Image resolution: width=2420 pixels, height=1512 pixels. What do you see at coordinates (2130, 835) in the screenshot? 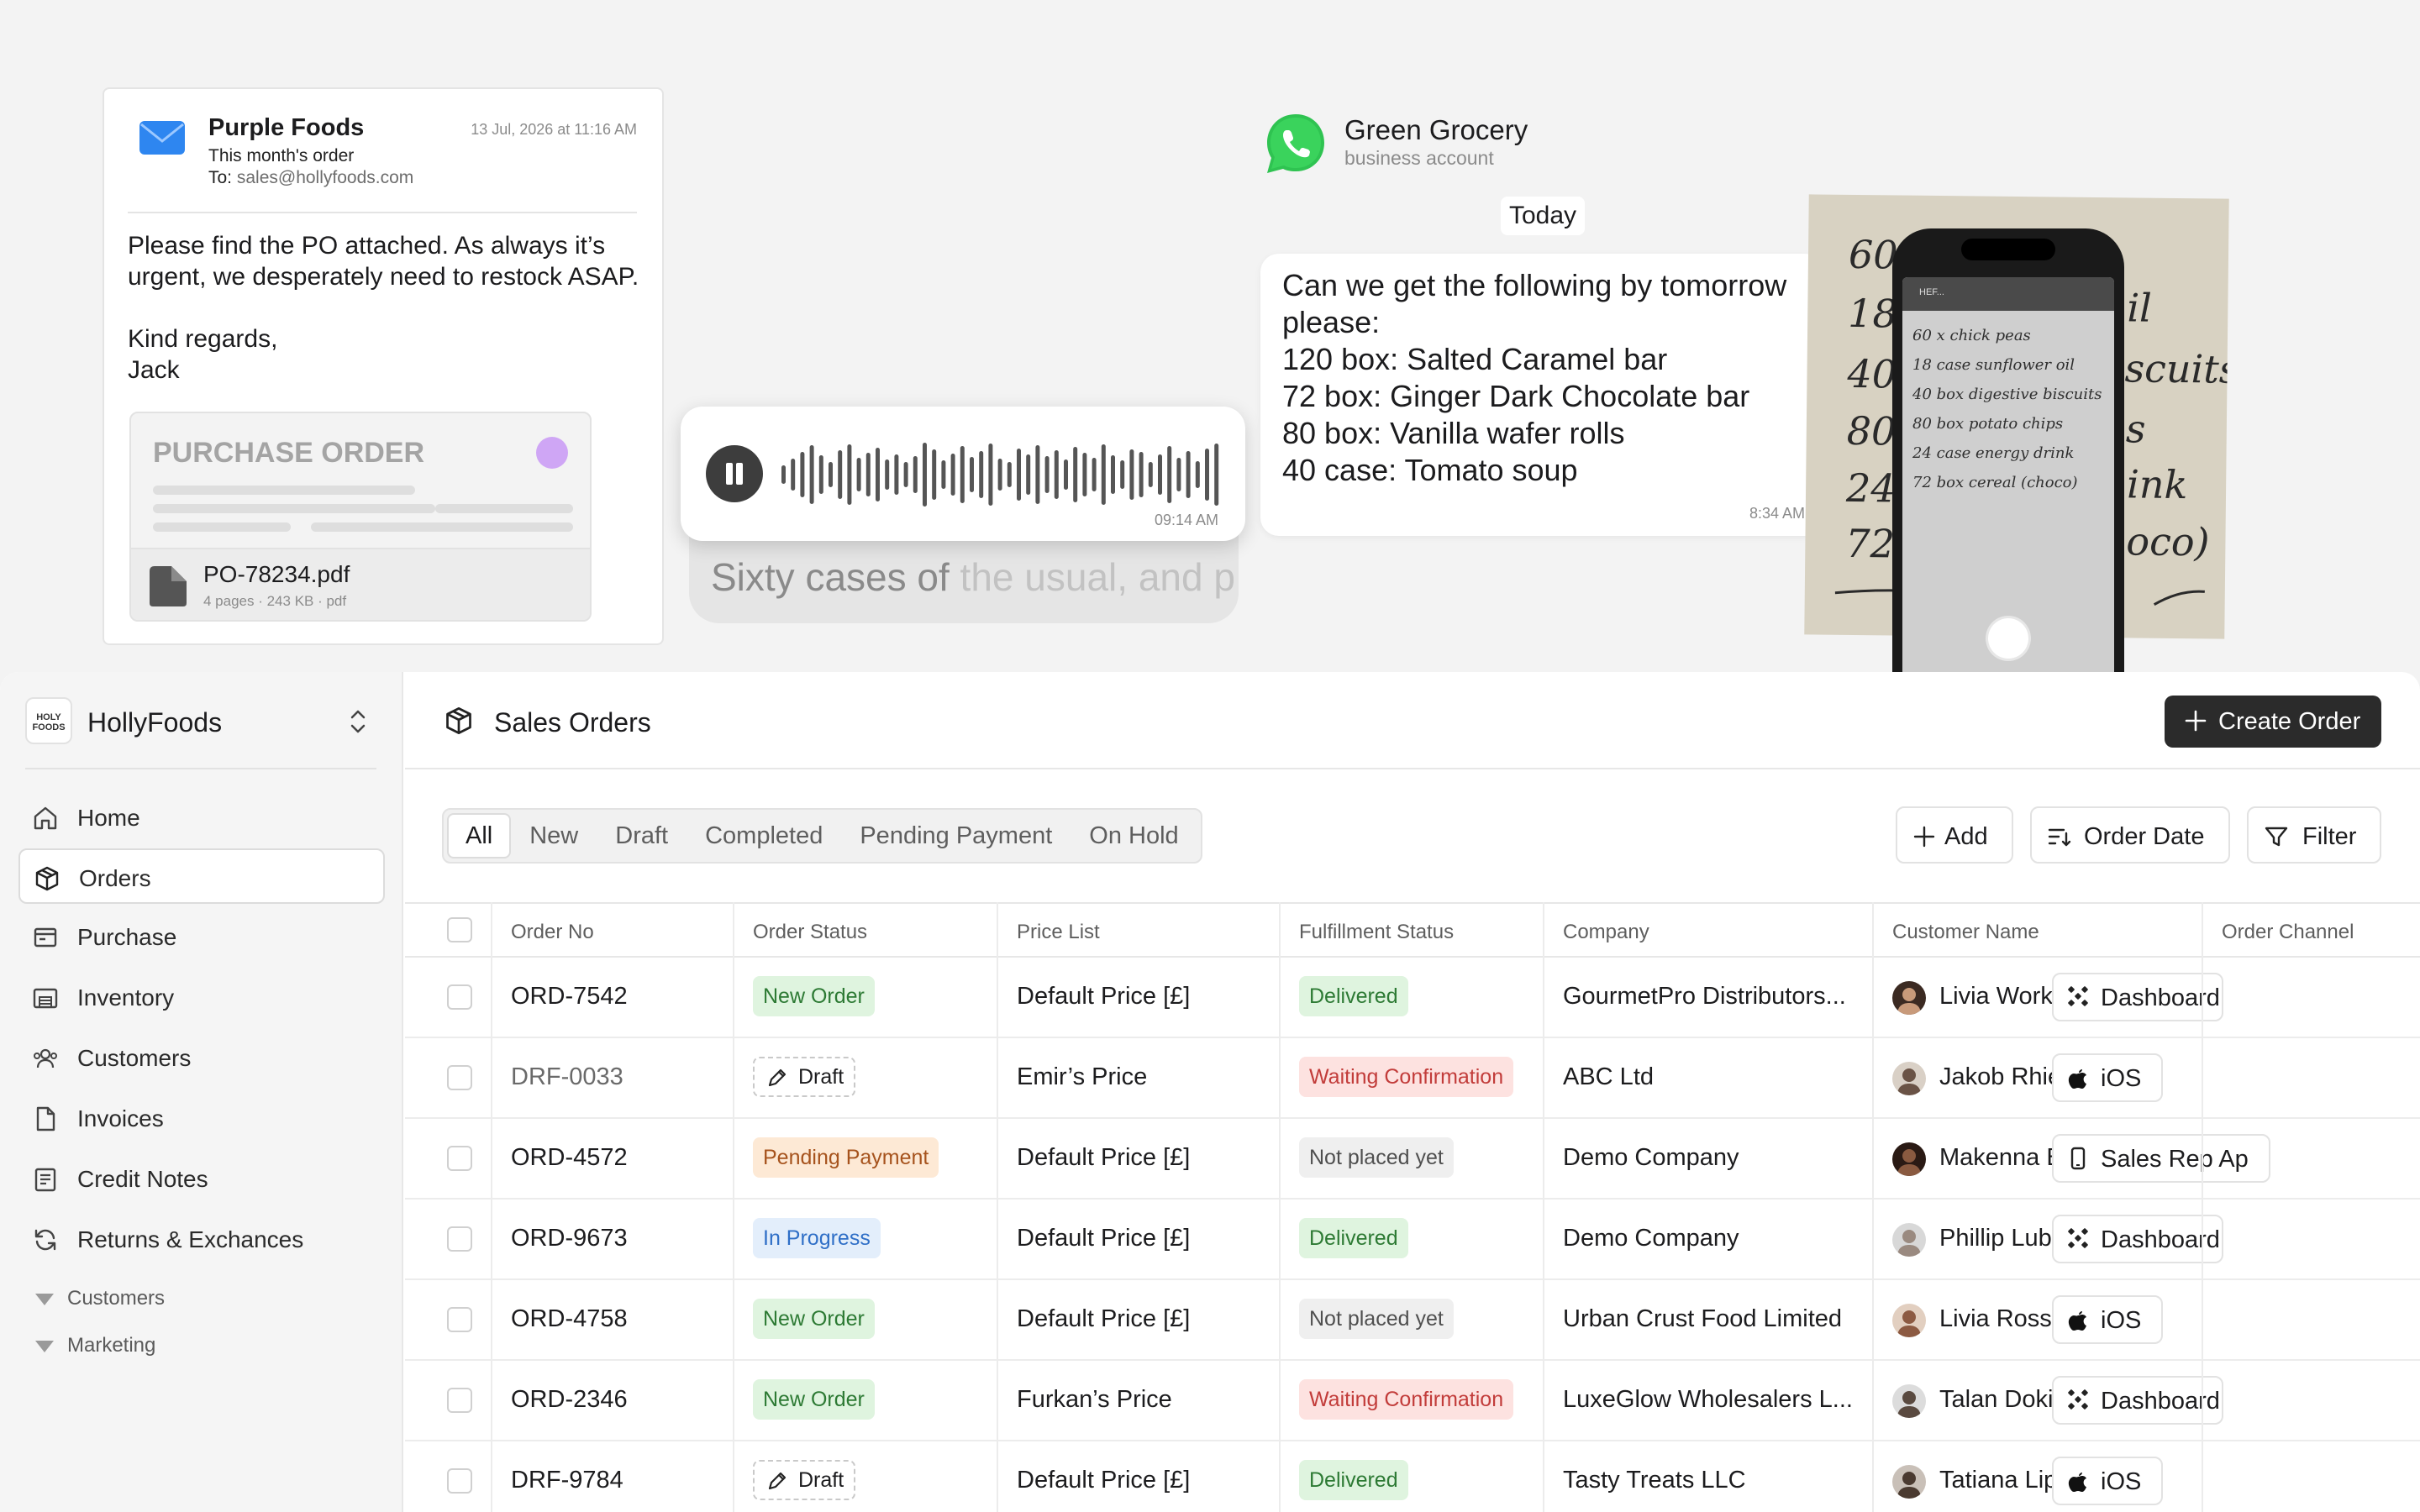
I see `order-date-sort-button: Order Date` at bounding box center [2130, 835].